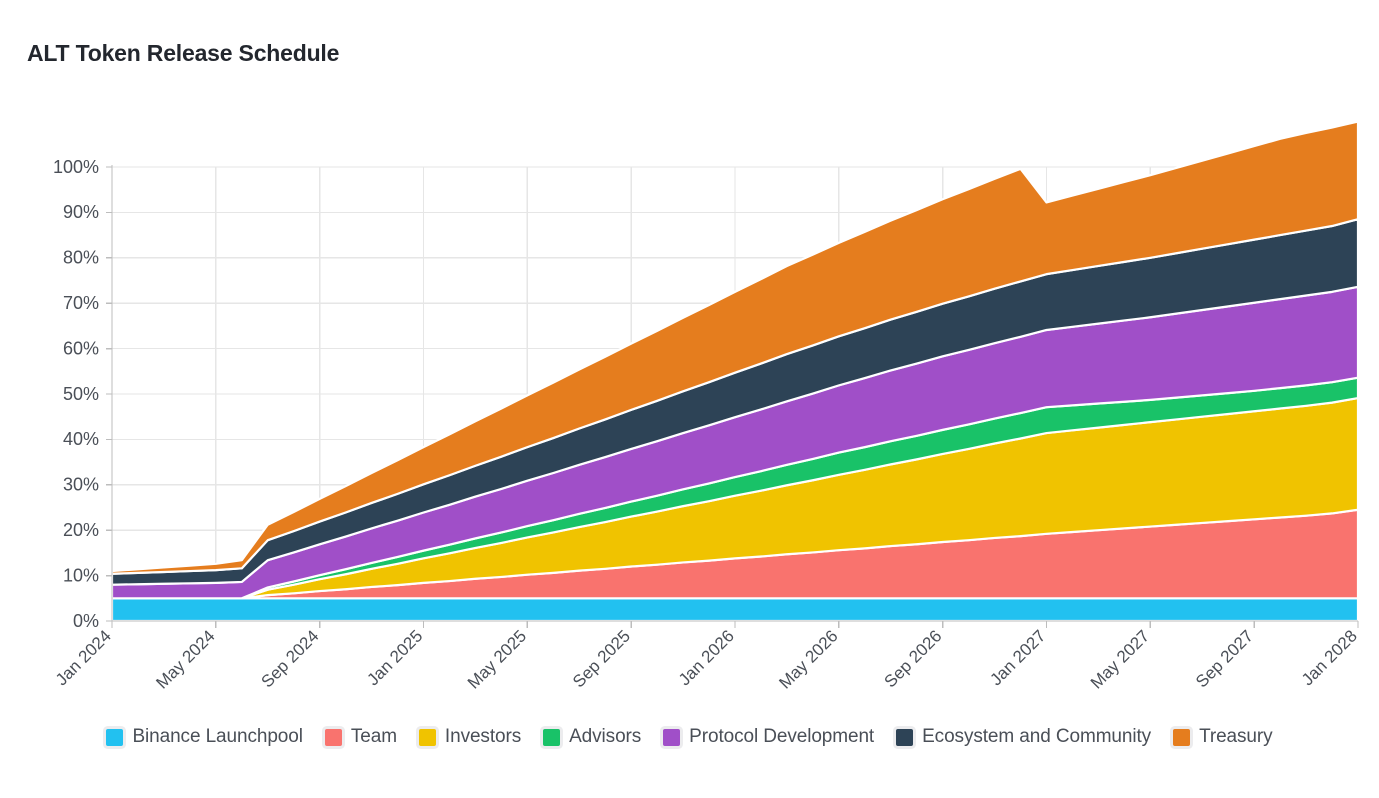  I want to click on legend-item: Advisors, so click(592, 737).